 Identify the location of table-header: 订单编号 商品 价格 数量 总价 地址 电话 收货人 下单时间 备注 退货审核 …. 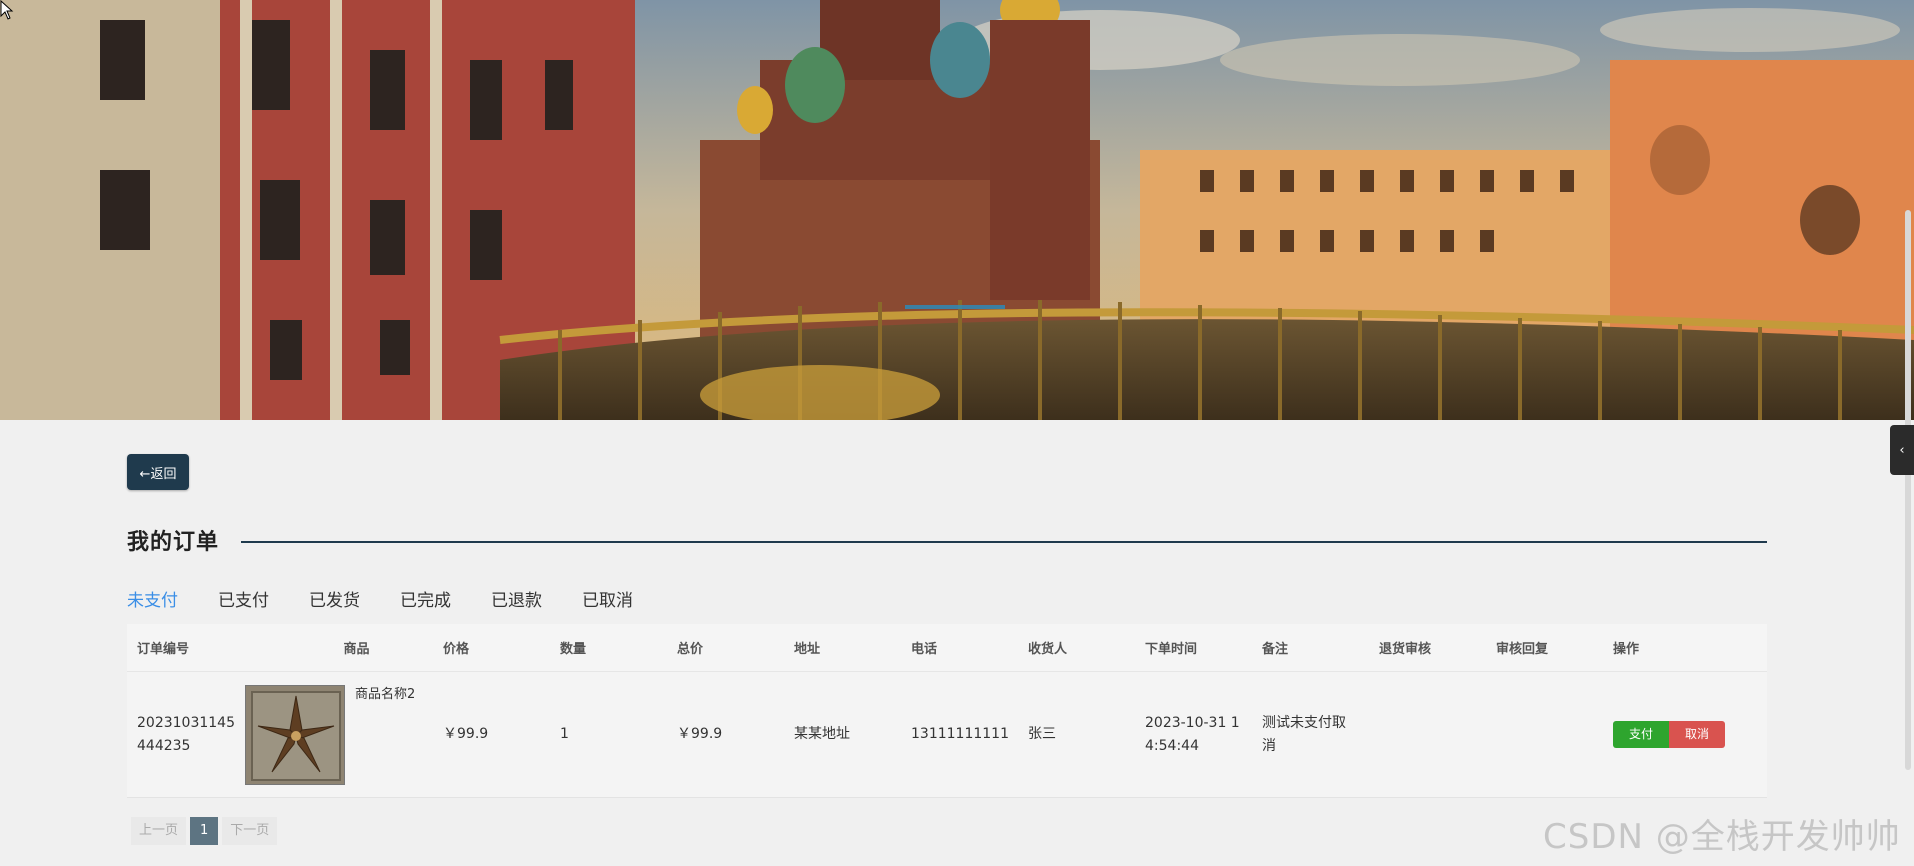
(947, 648).